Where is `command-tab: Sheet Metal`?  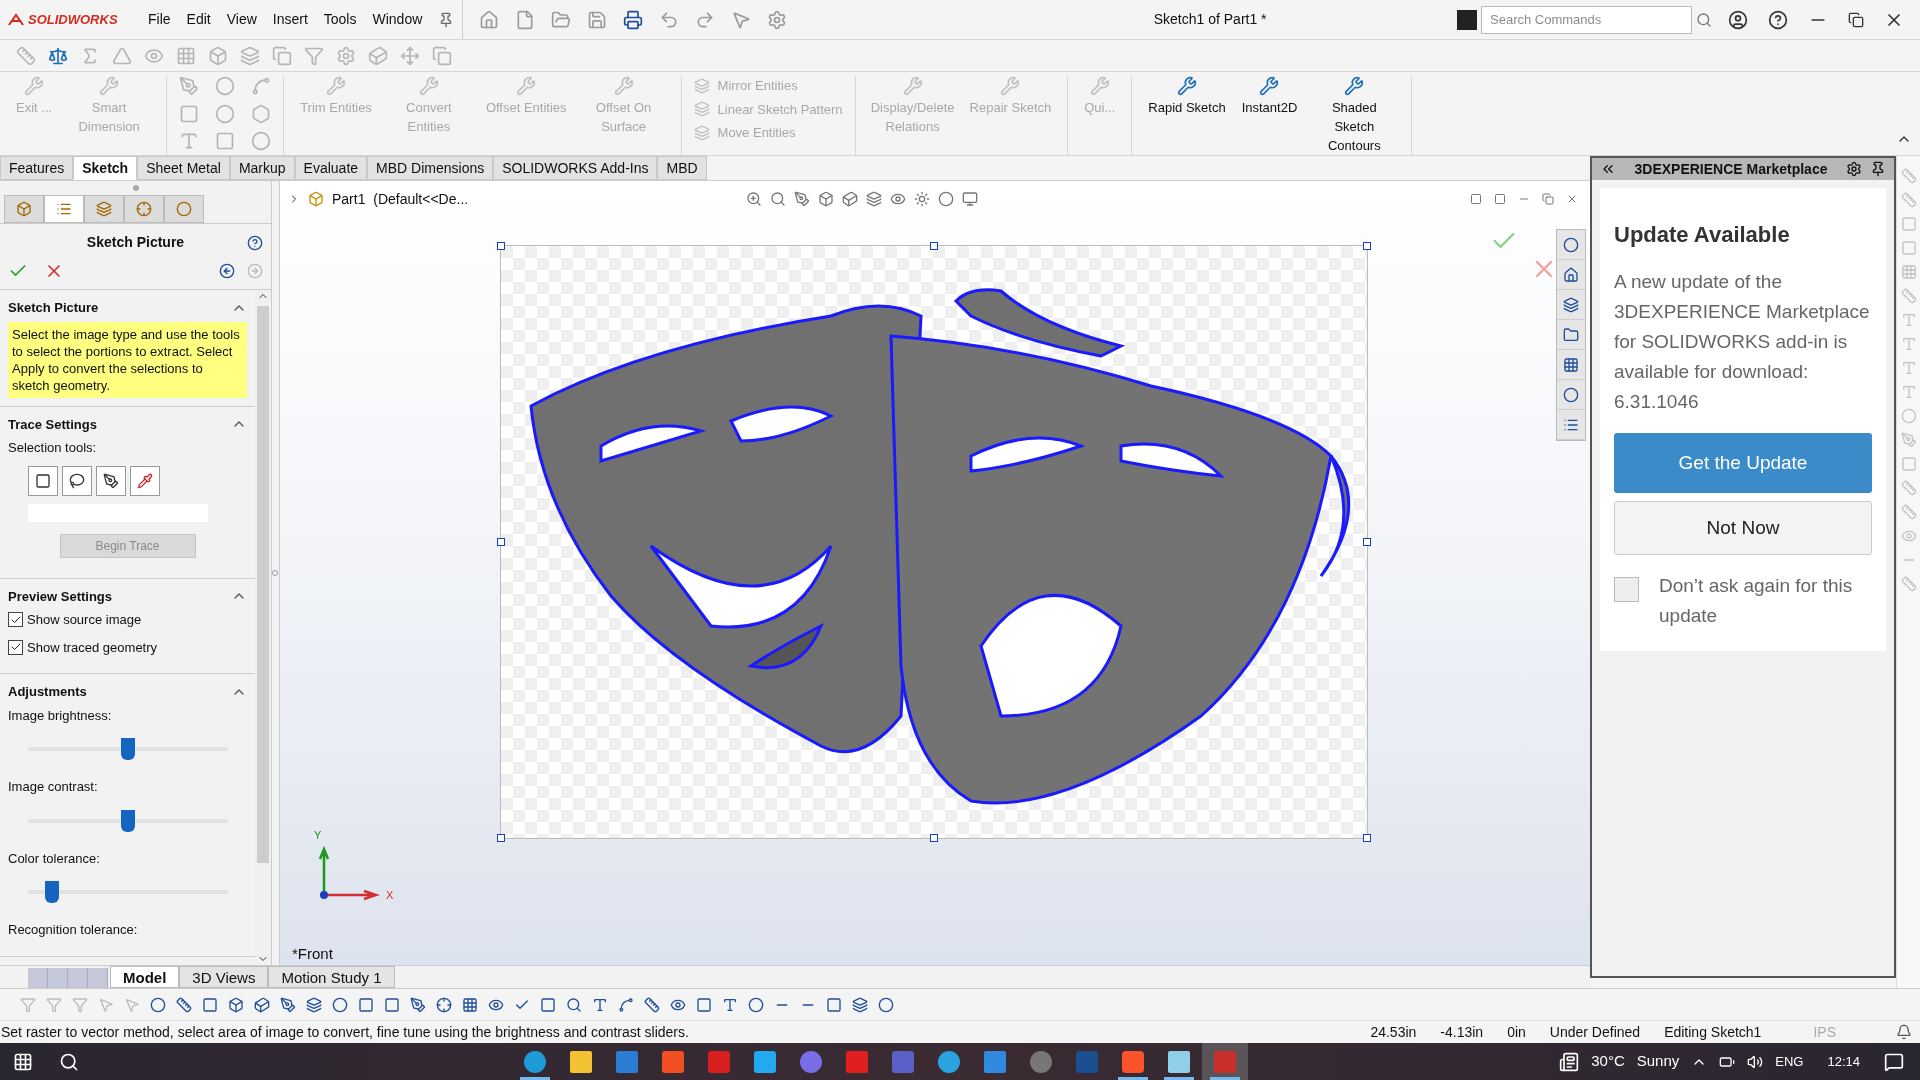
command-tab: Sheet Metal is located at coordinates (183, 168).